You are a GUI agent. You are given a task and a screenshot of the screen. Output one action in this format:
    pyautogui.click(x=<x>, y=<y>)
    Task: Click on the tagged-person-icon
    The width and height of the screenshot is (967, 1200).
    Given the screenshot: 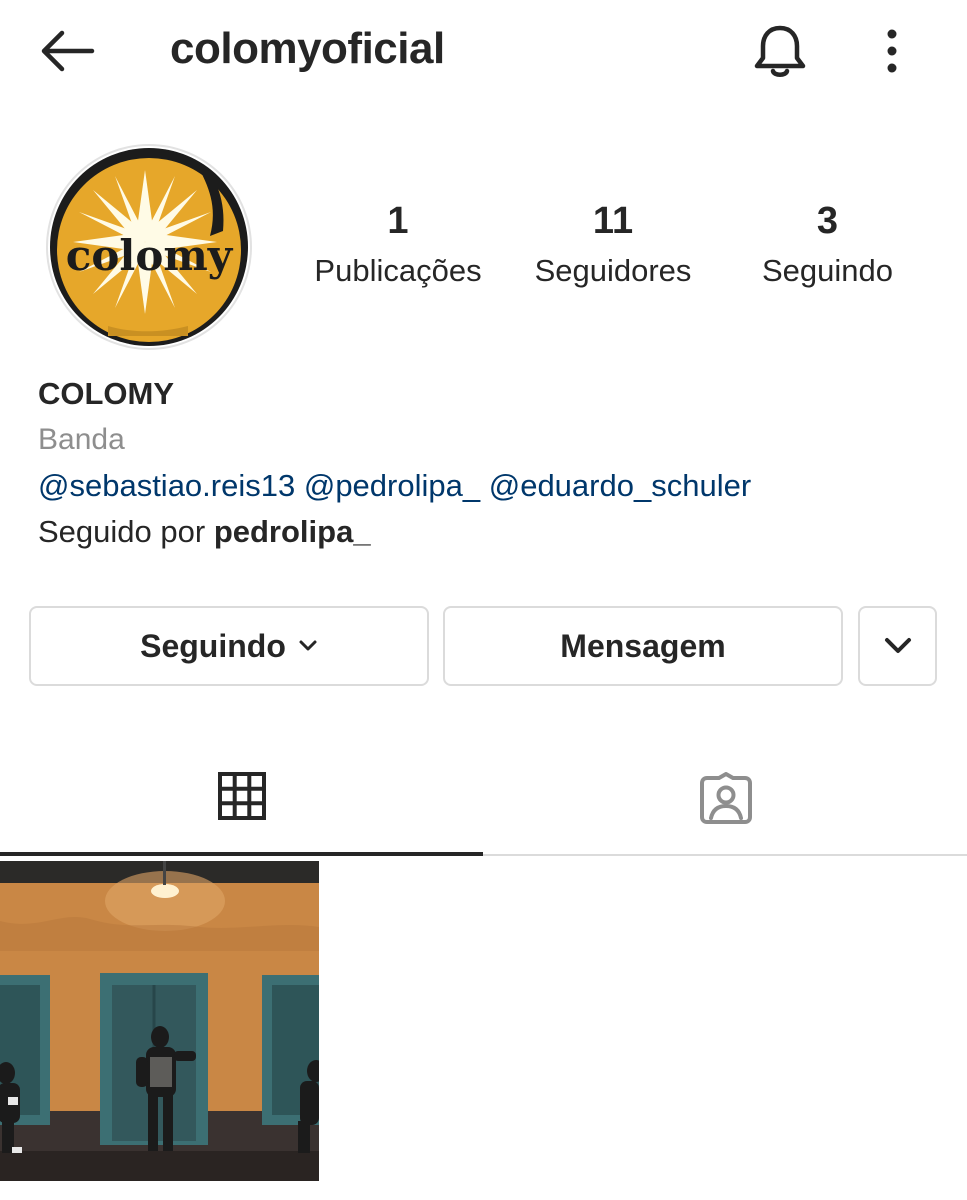 What is the action you would take?
    pyautogui.click(x=725, y=798)
    